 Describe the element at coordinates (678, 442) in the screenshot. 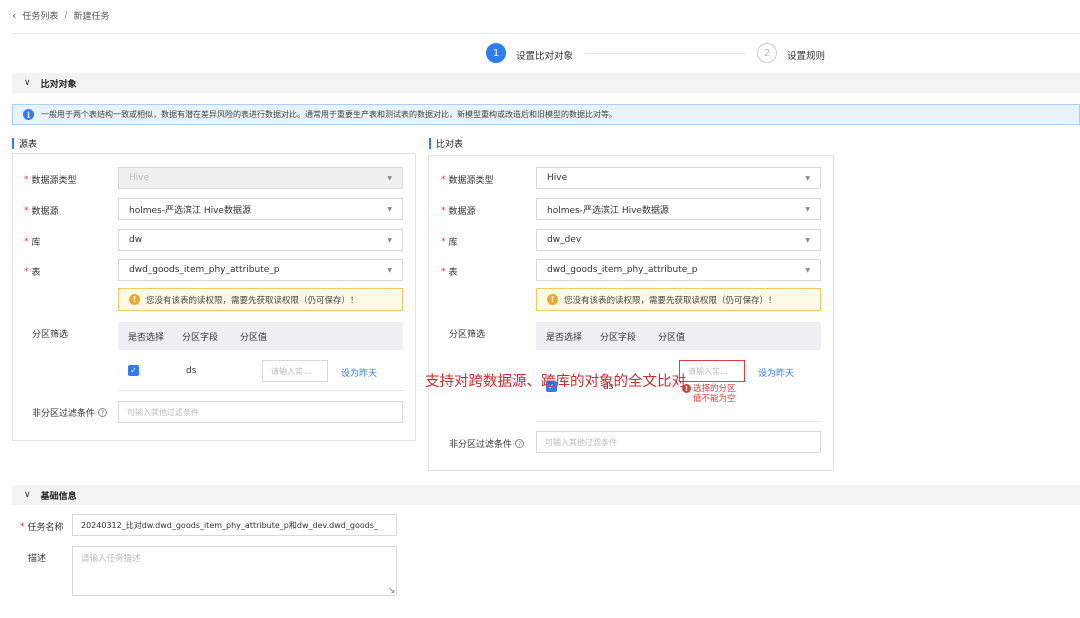

I see `target-filter-input: 可输入其他过滤条件` at that location.